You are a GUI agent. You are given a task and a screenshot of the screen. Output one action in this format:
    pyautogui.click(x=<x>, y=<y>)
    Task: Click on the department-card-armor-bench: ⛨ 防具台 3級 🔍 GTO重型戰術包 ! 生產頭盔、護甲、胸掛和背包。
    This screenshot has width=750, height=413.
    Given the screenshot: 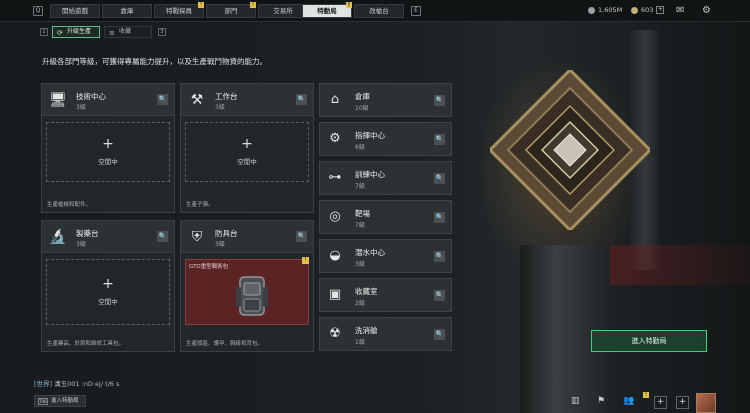 What is the action you would take?
    pyautogui.click(x=247, y=286)
    